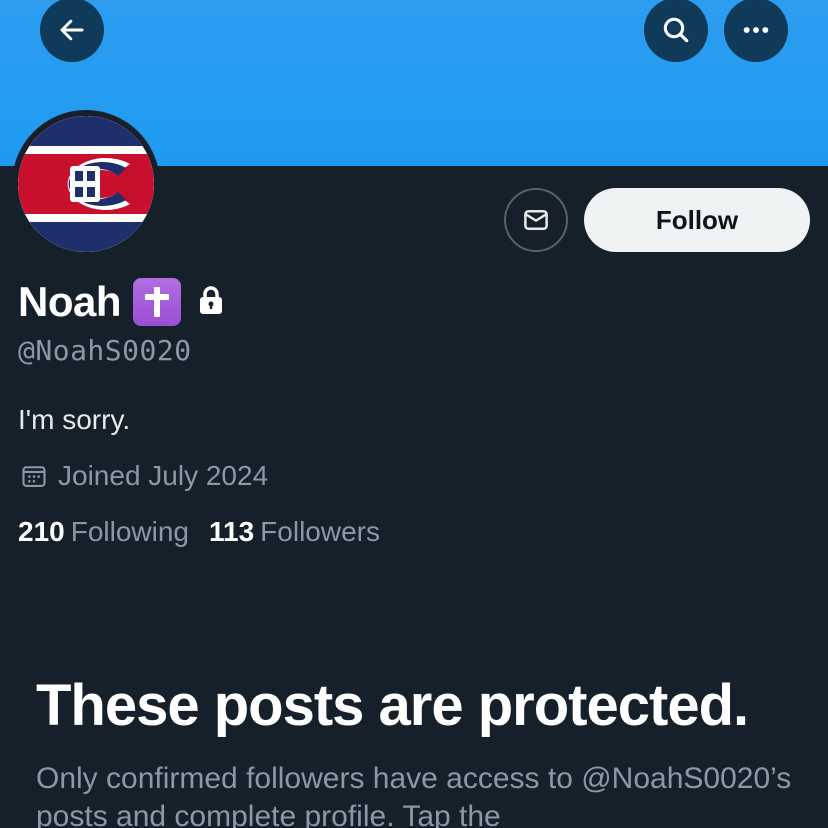  I want to click on more-dots-icon, so click(756, 30).